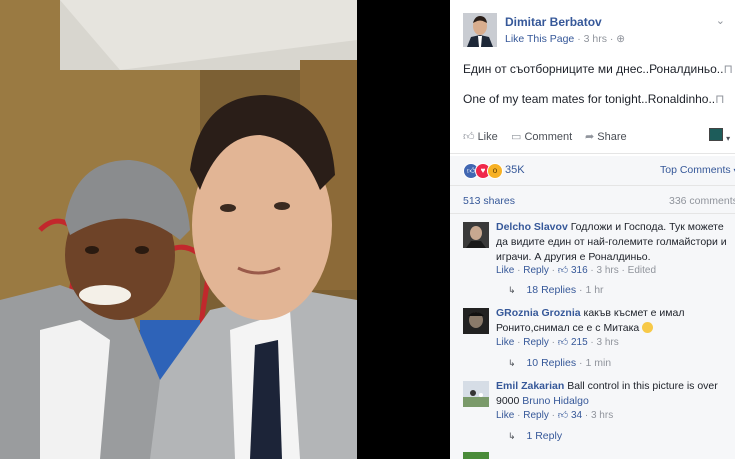 This screenshot has width=735, height=459. I want to click on post-meta: Like This Page · 3 hrs · ⊕, so click(565, 39).